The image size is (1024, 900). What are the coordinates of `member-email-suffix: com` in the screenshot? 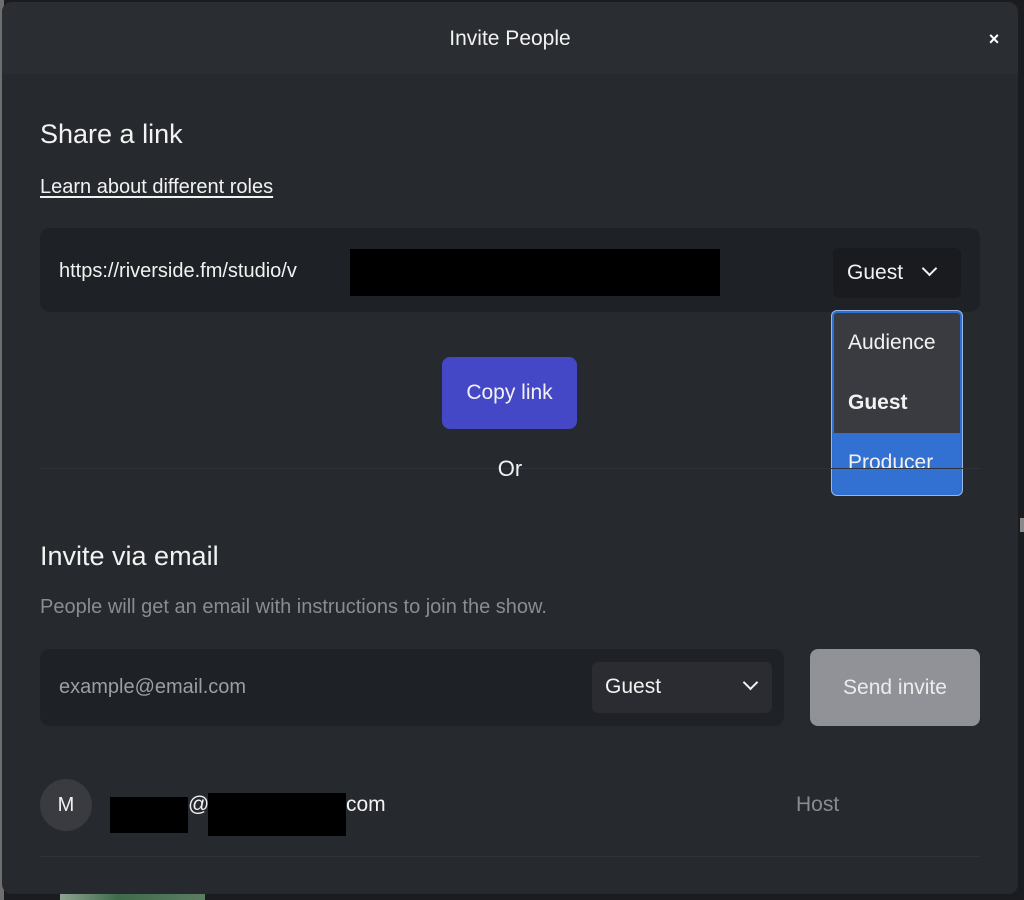 It's located at (366, 804).